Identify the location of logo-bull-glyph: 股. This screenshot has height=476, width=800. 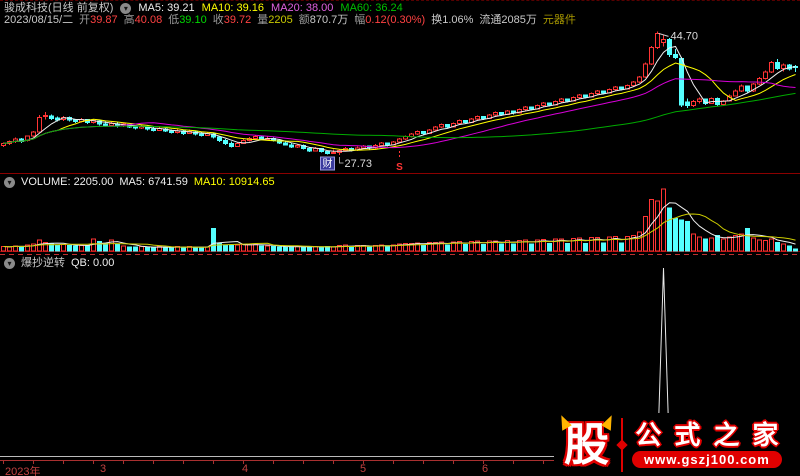
(586, 440).